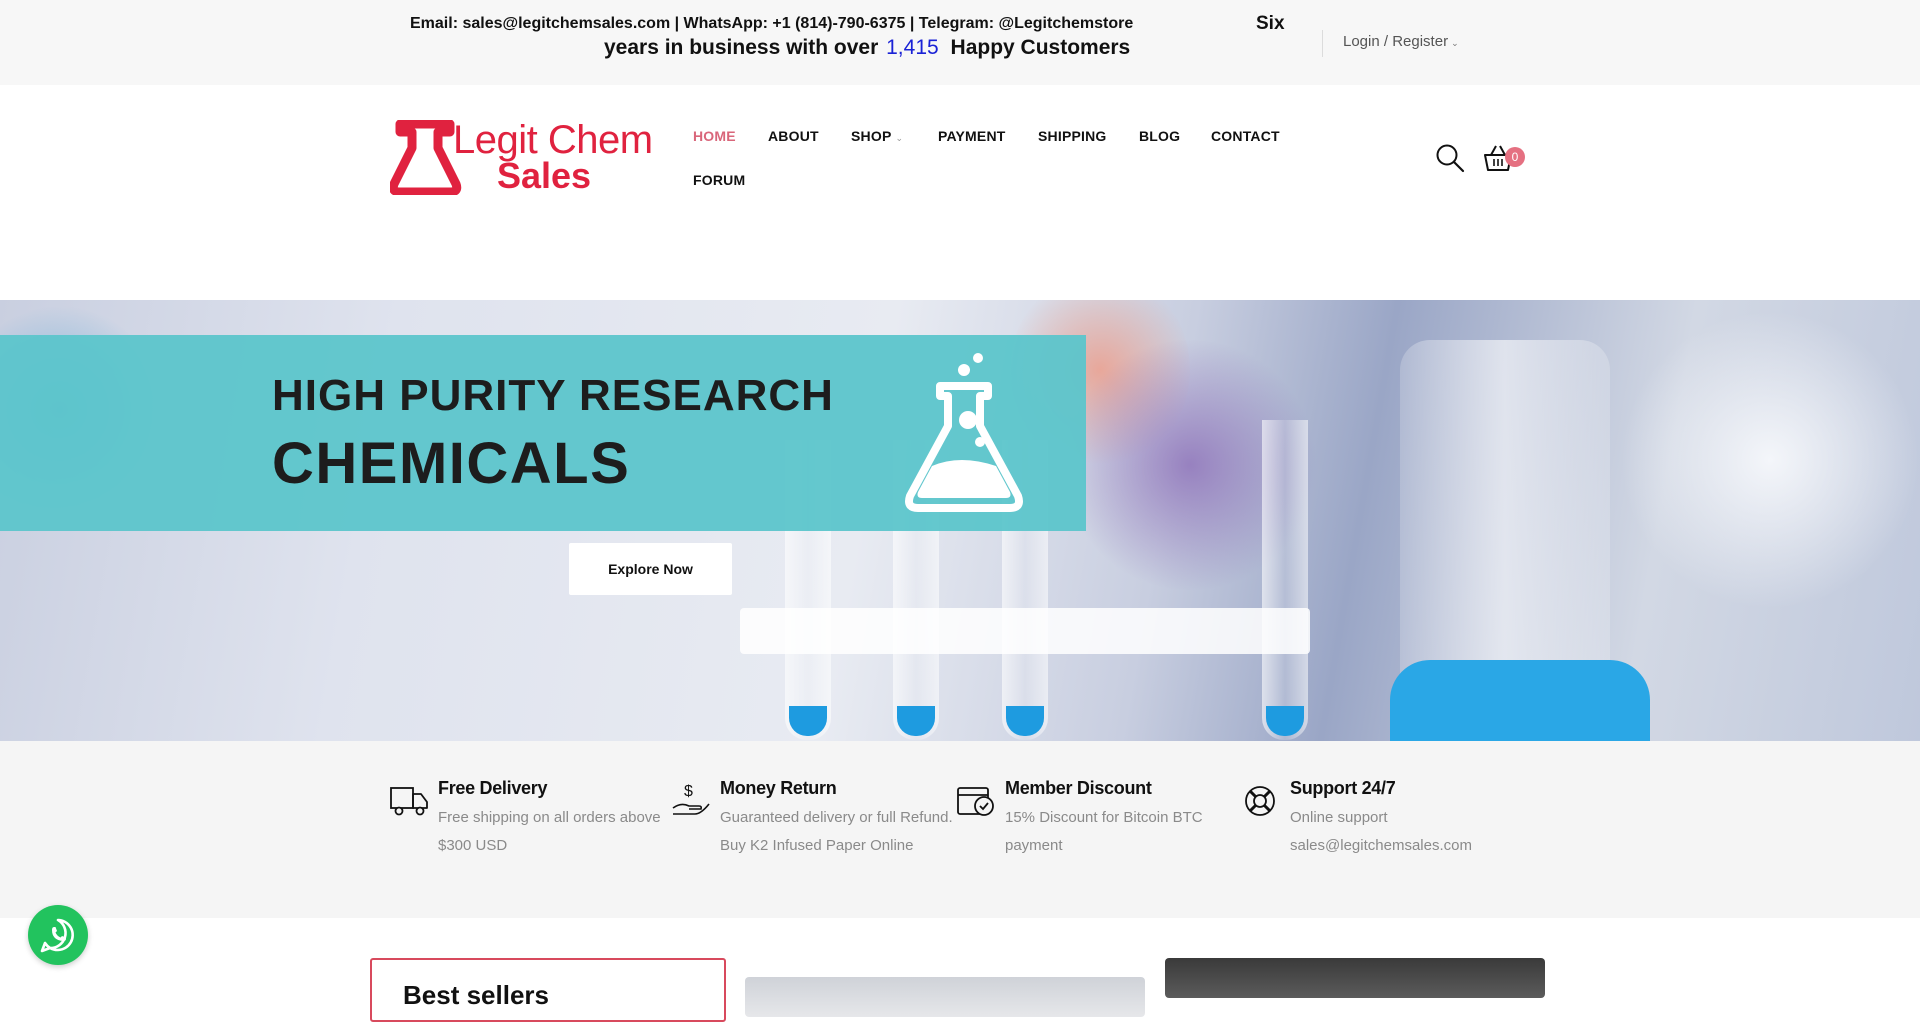 The image size is (1920, 1022). I want to click on nav-forum: FORUM, so click(719, 180).